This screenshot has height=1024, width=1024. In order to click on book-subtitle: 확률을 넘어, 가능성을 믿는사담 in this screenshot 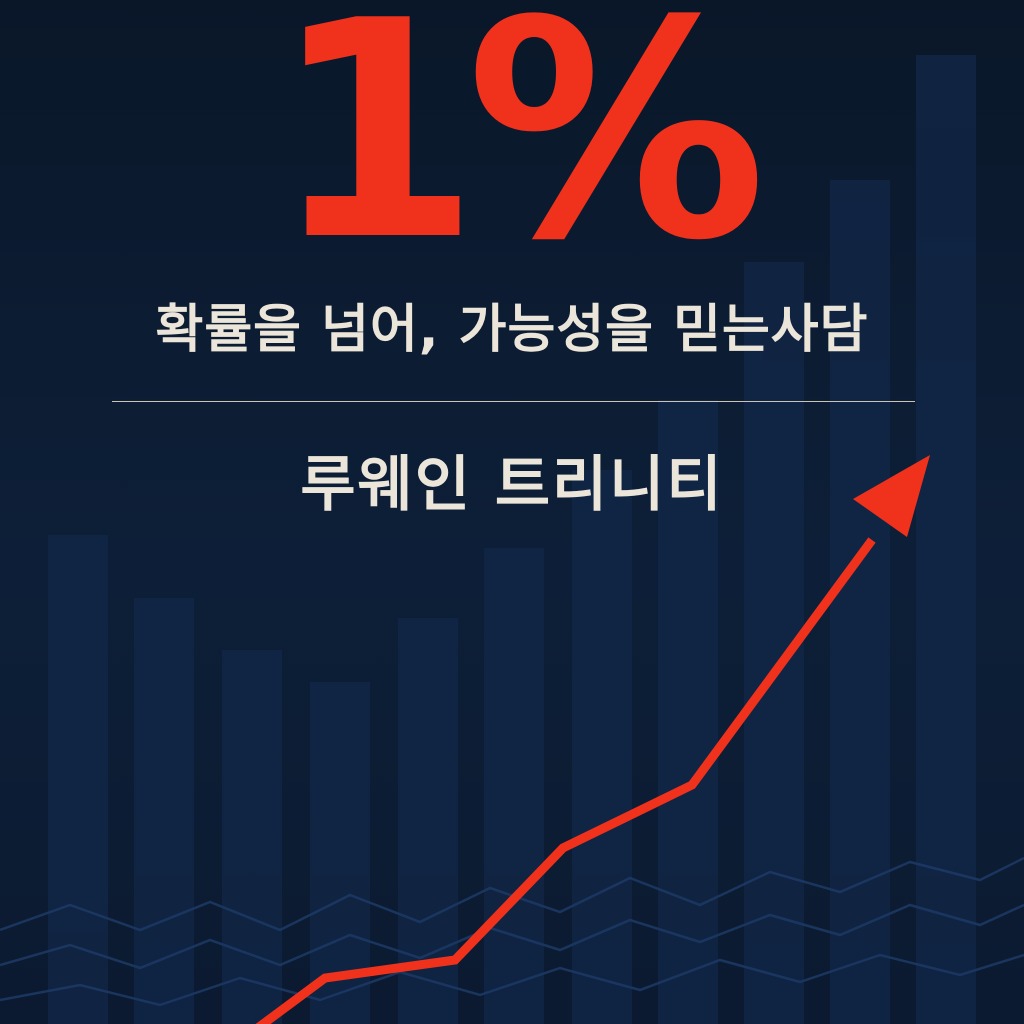, I will do `click(512, 330)`.